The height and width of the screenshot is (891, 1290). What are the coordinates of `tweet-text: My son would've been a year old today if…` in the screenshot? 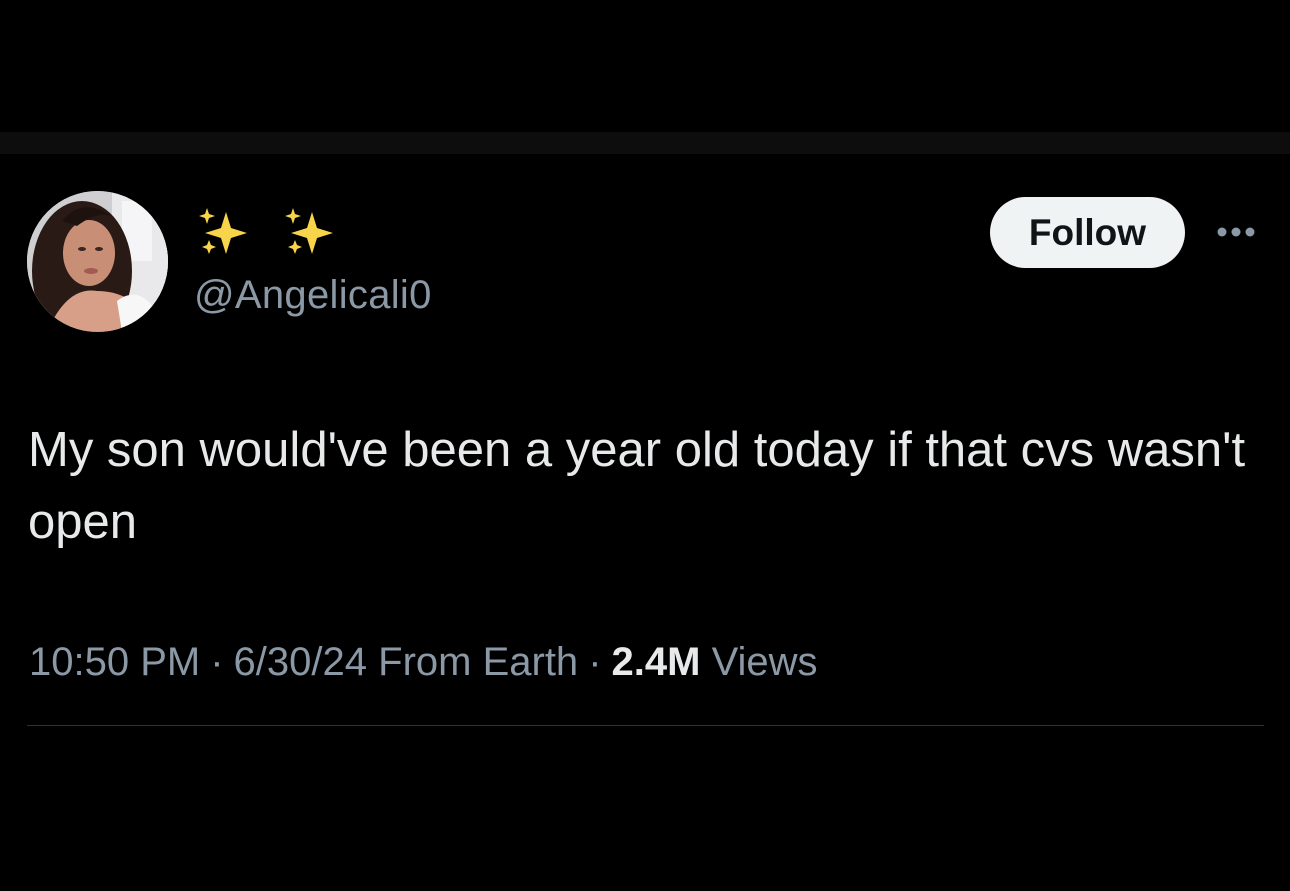 It's located at (637, 486).